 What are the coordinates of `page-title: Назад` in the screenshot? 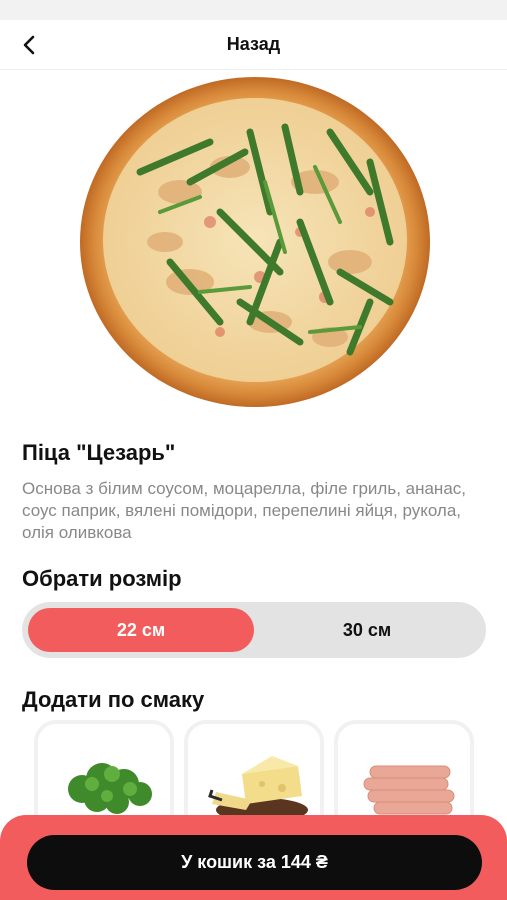 It's located at (253, 44).